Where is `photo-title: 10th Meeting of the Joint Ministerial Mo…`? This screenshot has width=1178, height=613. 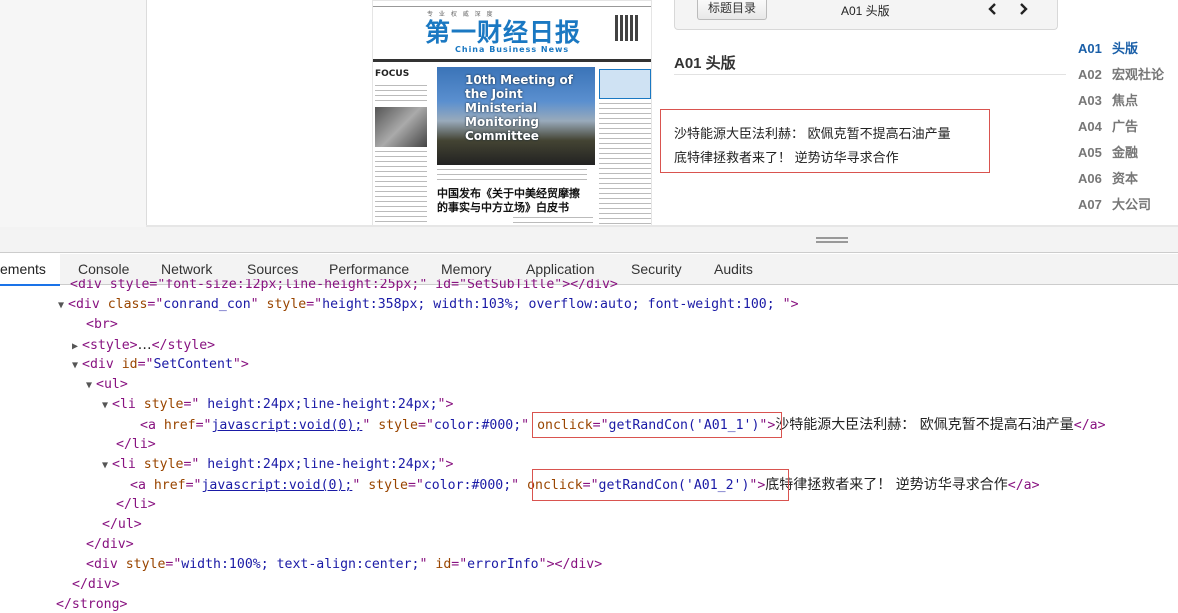
photo-title: 10th Meeting of the Joint Ministerial Mo… is located at coordinates (519, 108).